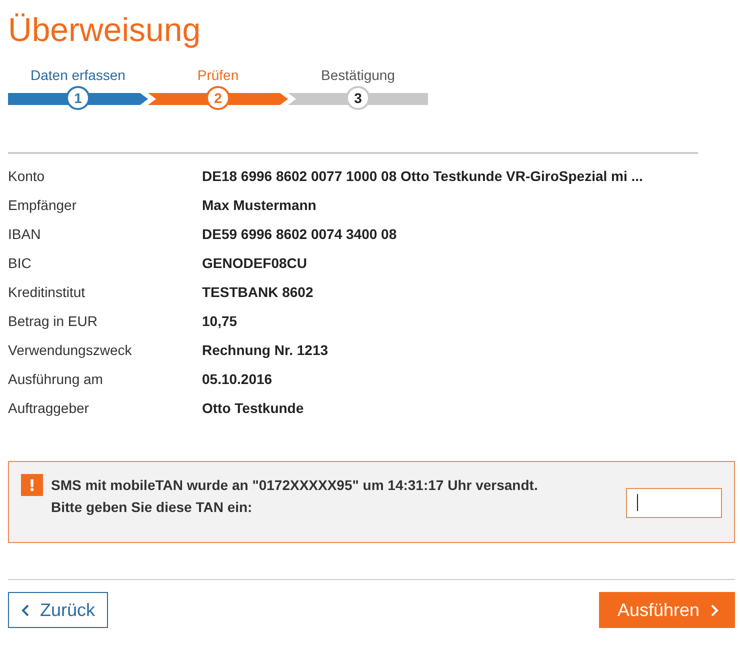 The width and height of the screenshot is (740, 658). Describe the element at coordinates (58, 610) in the screenshot. I see `back-button: Zurück` at that location.